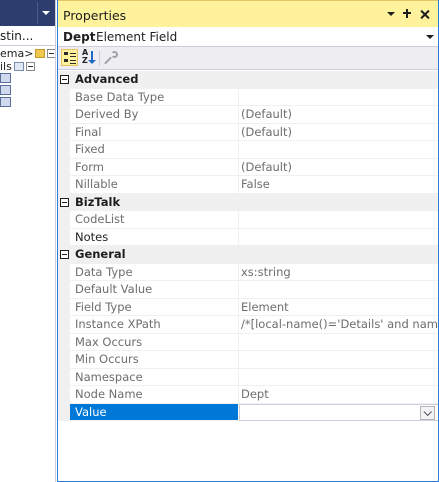 The height and width of the screenshot is (482, 439). What do you see at coordinates (154, 360) in the screenshot?
I see `property-name: Min Occurs` at bounding box center [154, 360].